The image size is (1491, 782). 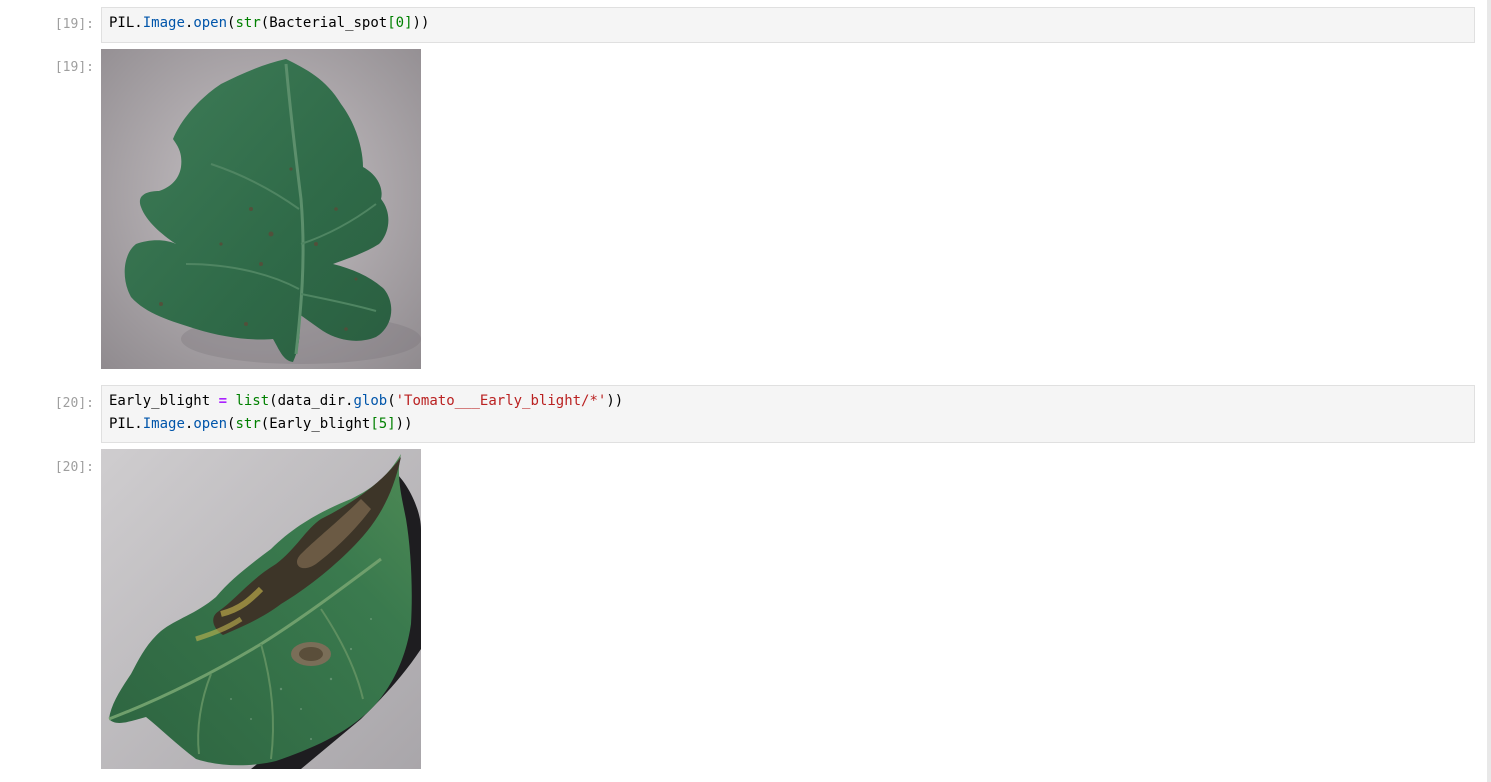 I want to click on input-prompt-19: [19]:, so click(x=74, y=24).